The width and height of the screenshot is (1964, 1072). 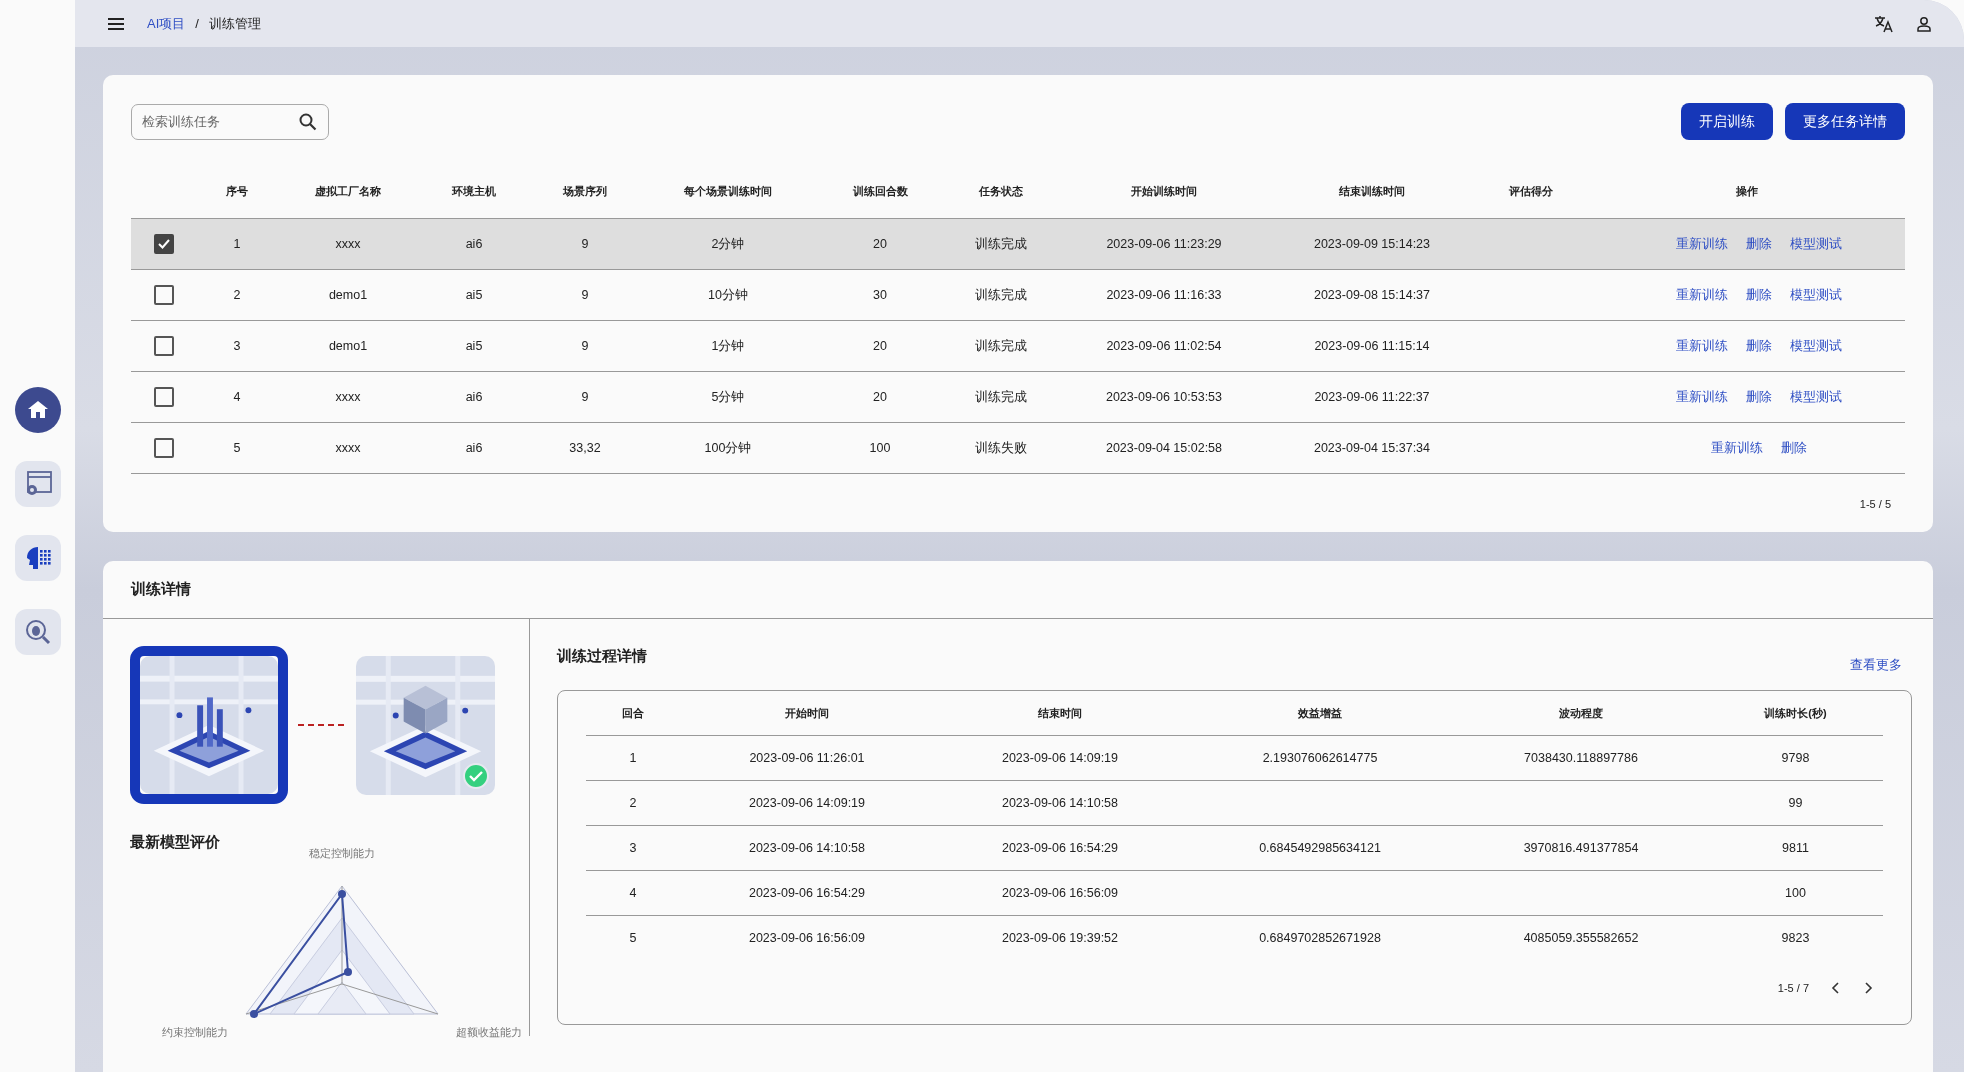 What do you see at coordinates (348, 191) in the screenshot?
I see `column-header: 虚拟工厂名称` at bounding box center [348, 191].